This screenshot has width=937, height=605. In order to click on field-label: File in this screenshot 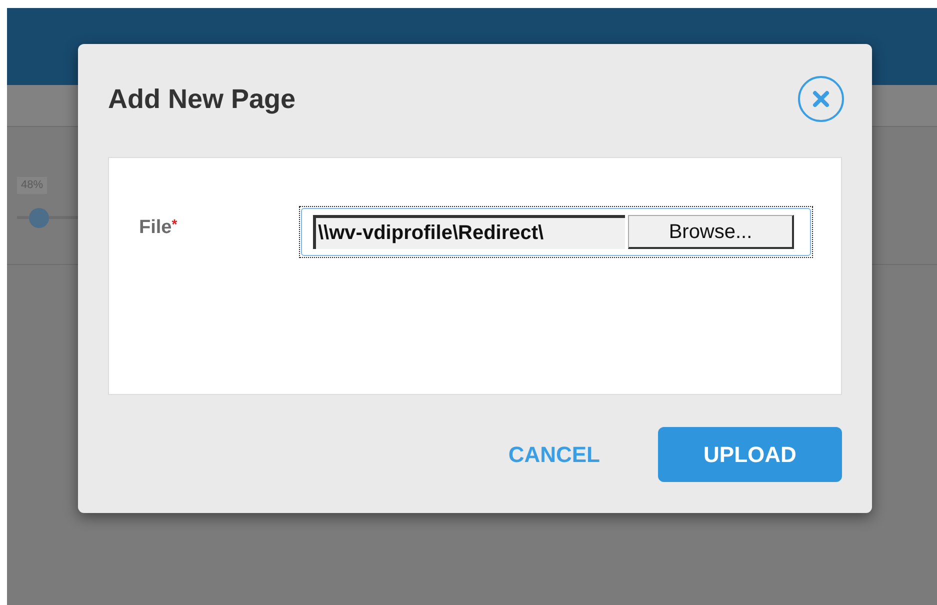, I will do `click(155, 228)`.